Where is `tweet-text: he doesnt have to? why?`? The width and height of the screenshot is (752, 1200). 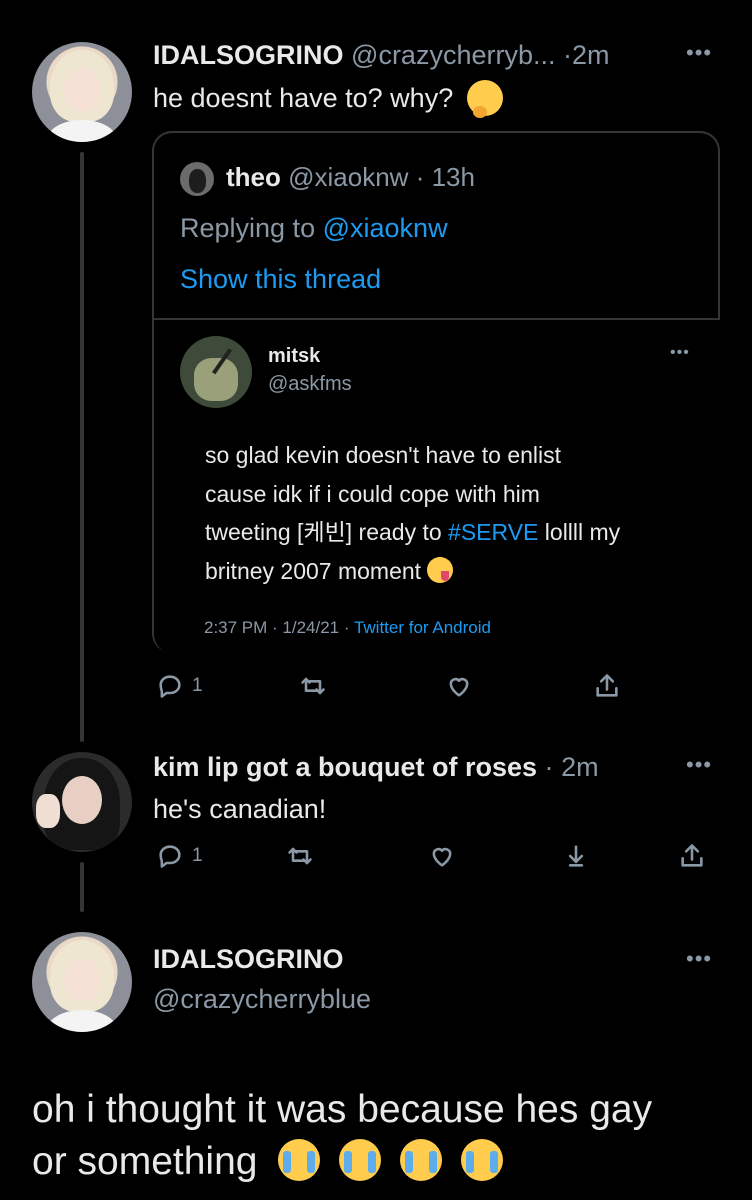 tweet-text: he doesnt have to? why? is located at coordinates (328, 99).